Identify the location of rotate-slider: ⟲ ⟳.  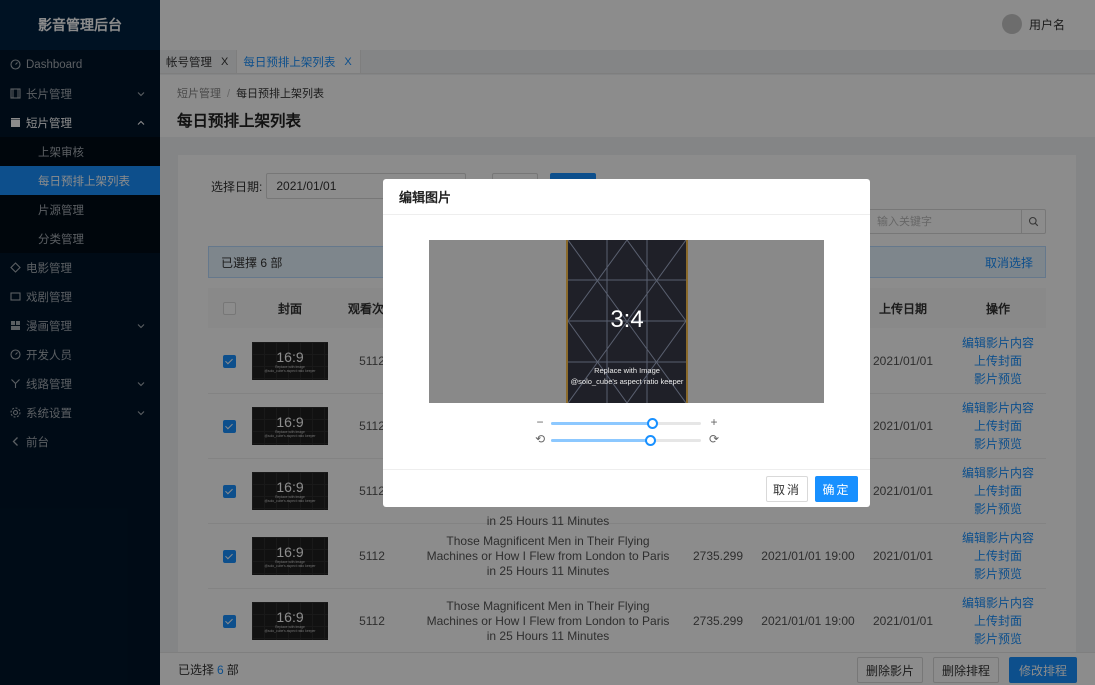
(628, 440).